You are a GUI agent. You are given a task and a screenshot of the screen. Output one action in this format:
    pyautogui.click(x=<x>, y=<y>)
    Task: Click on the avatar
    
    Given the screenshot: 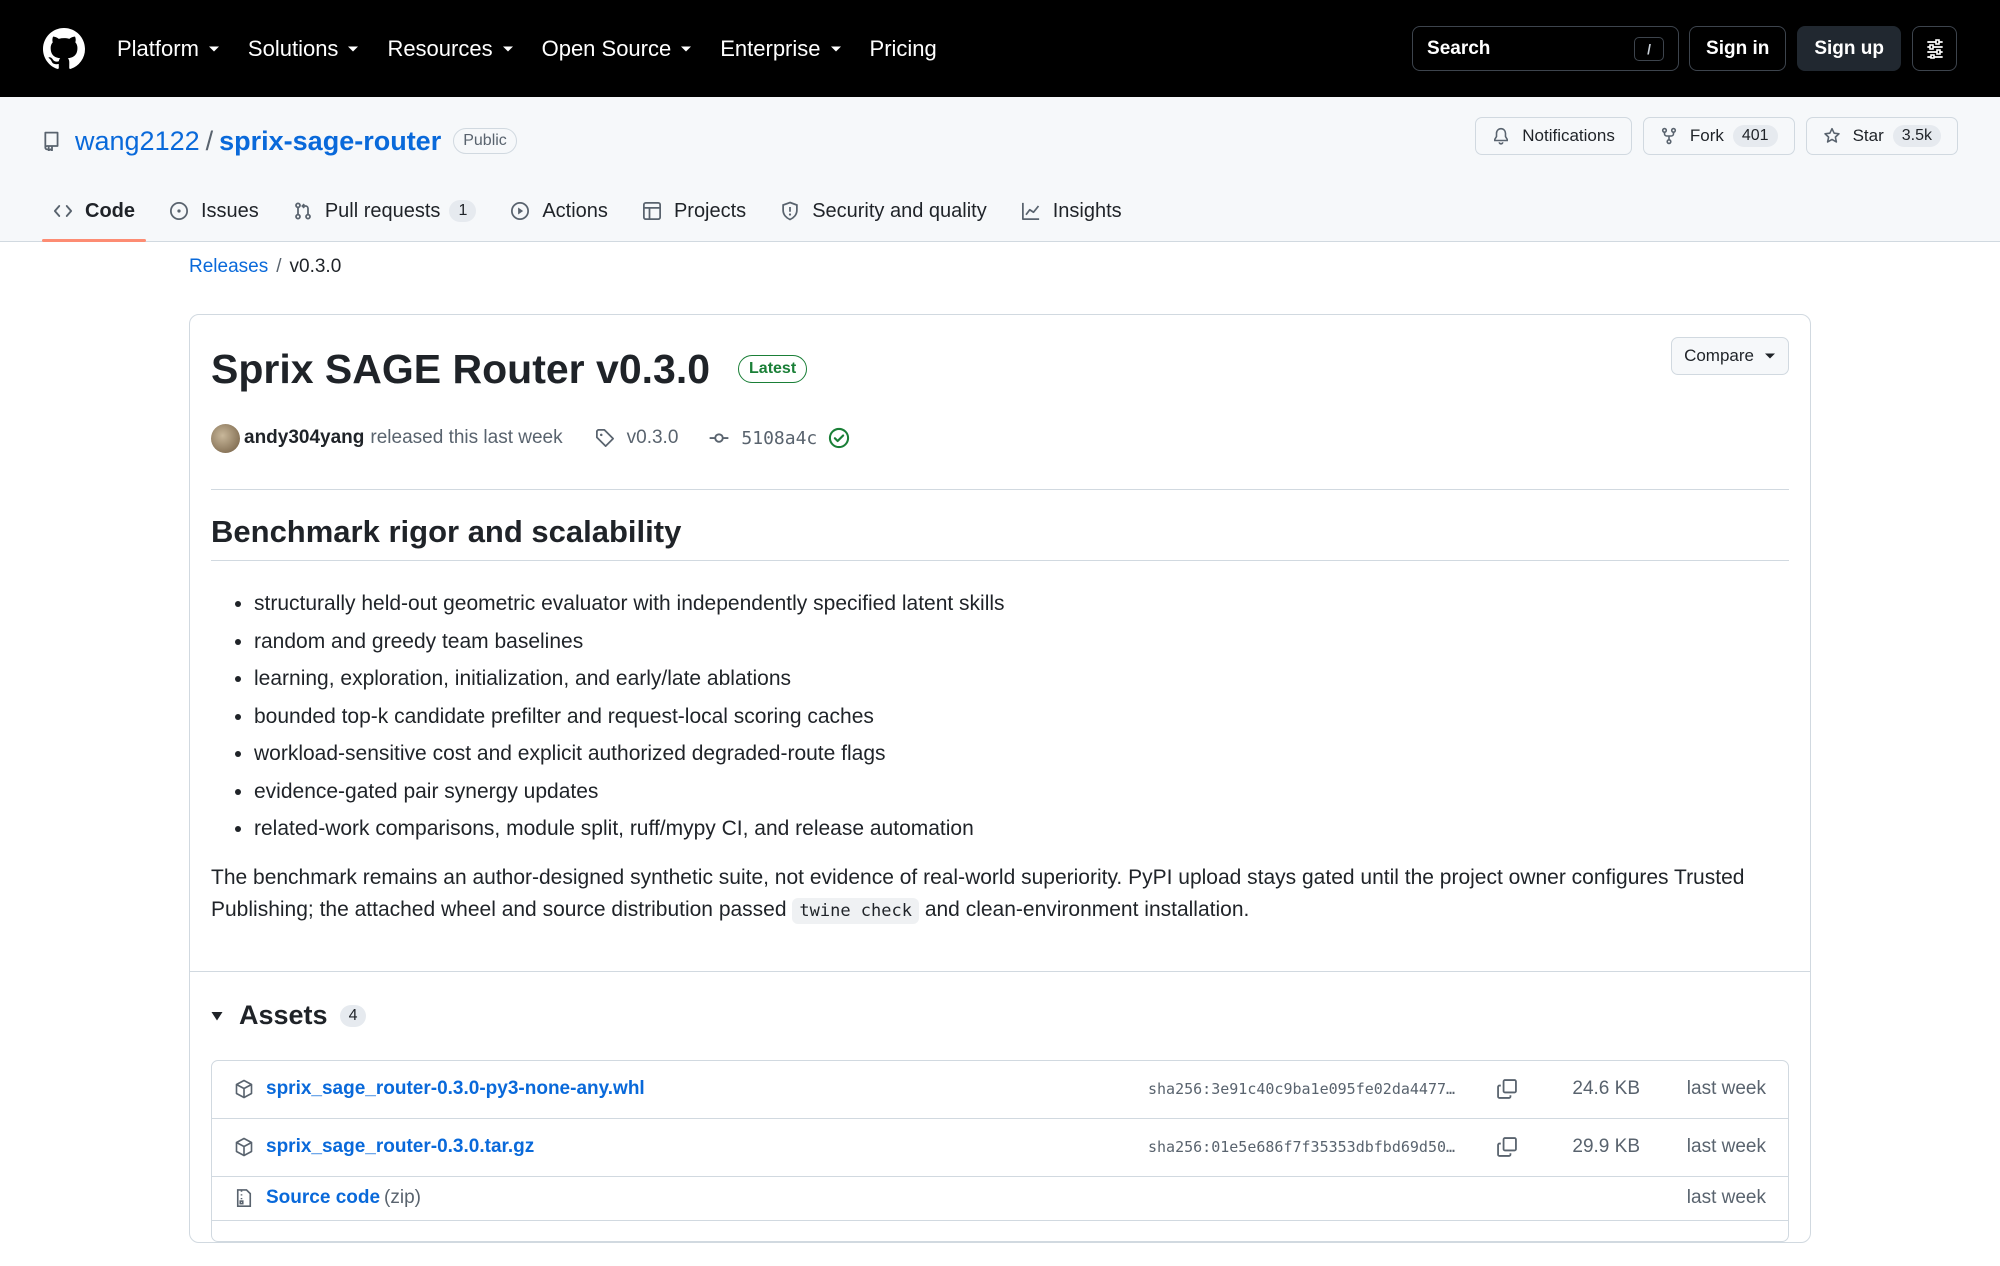 What is the action you would take?
    pyautogui.click(x=225, y=438)
    